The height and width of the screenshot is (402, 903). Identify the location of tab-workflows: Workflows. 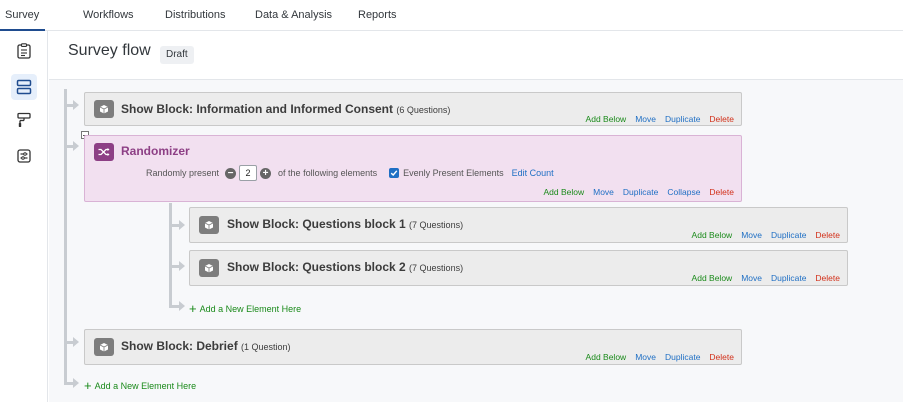
(108, 15).